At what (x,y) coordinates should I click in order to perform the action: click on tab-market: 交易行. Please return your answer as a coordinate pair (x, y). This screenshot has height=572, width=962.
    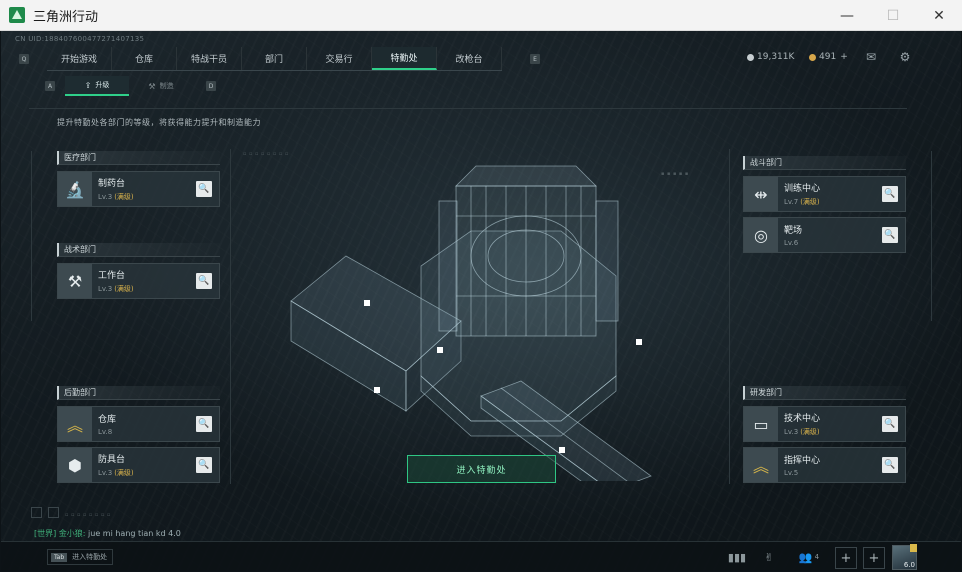
    Looking at the image, I should click on (339, 58).